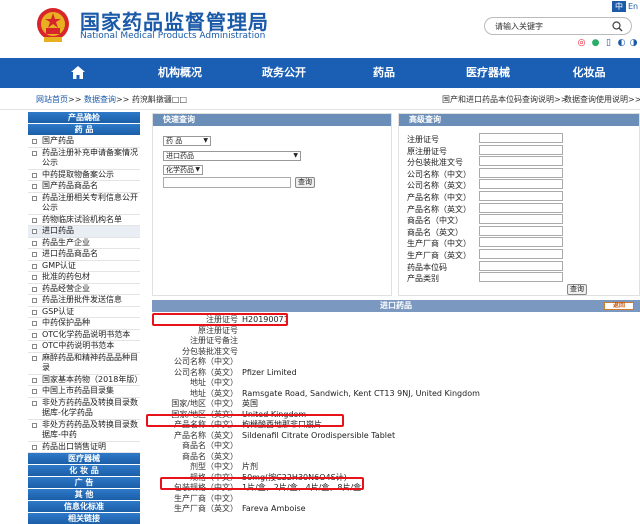 Image resolution: width=640 pixels, height=524 pixels. What do you see at coordinates (206, 508) in the screenshot?
I see `row-label: 生产厂商（英文）` at bounding box center [206, 508].